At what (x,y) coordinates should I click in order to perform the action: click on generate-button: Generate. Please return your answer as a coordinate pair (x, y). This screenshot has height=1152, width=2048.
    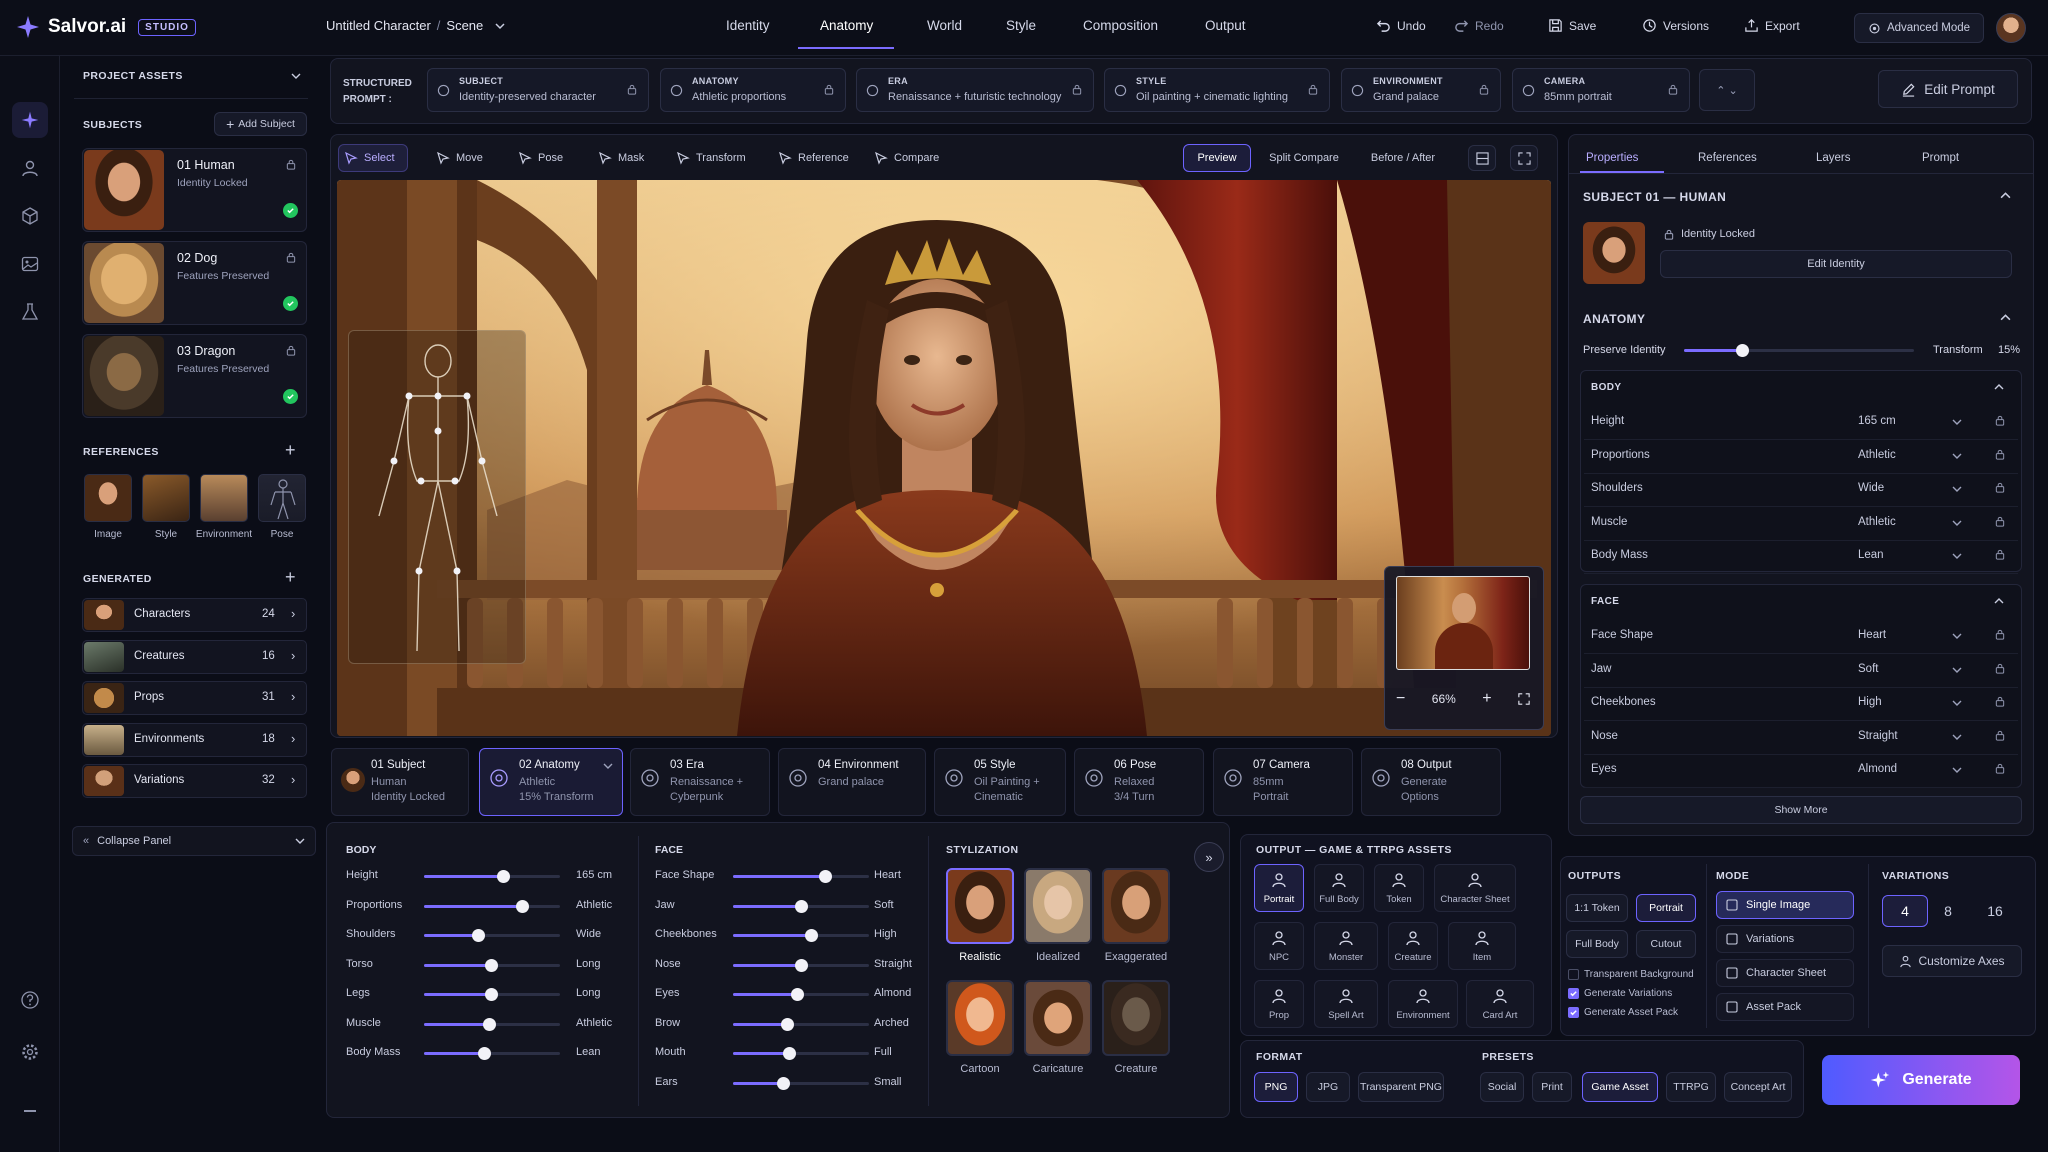
    Looking at the image, I should click on (1921, 1080).